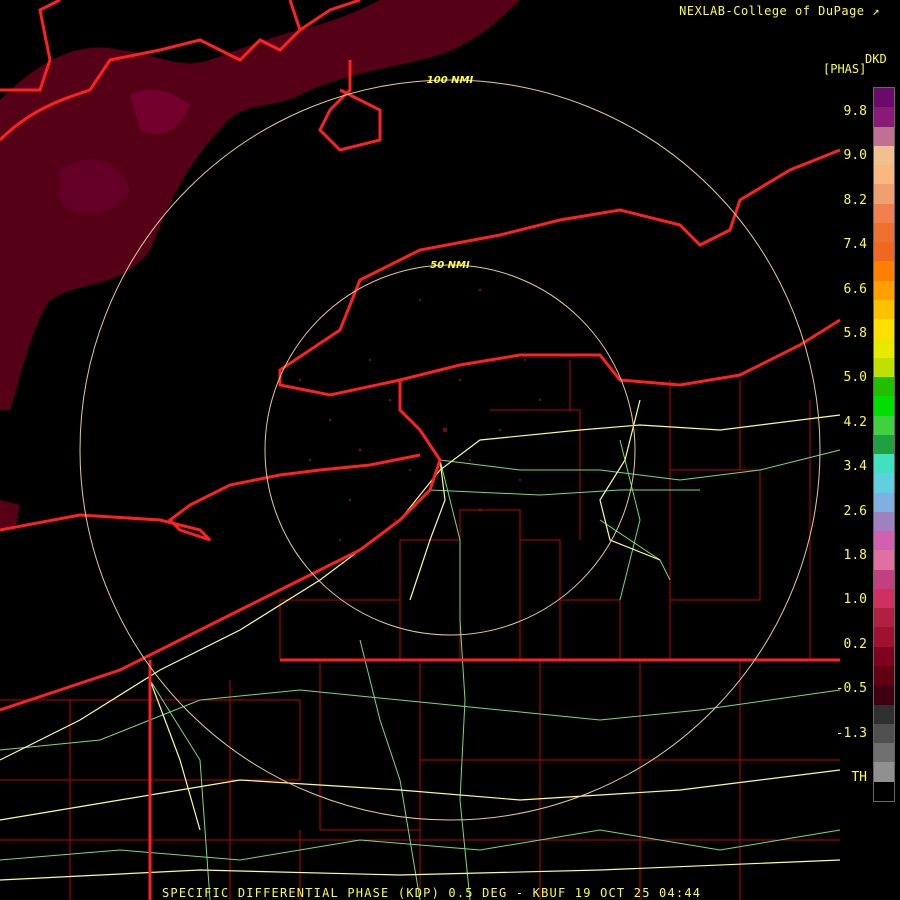 This screenshot has width=900, height=900. I want to click on external-link-icon: ↗, so click(876, 11).